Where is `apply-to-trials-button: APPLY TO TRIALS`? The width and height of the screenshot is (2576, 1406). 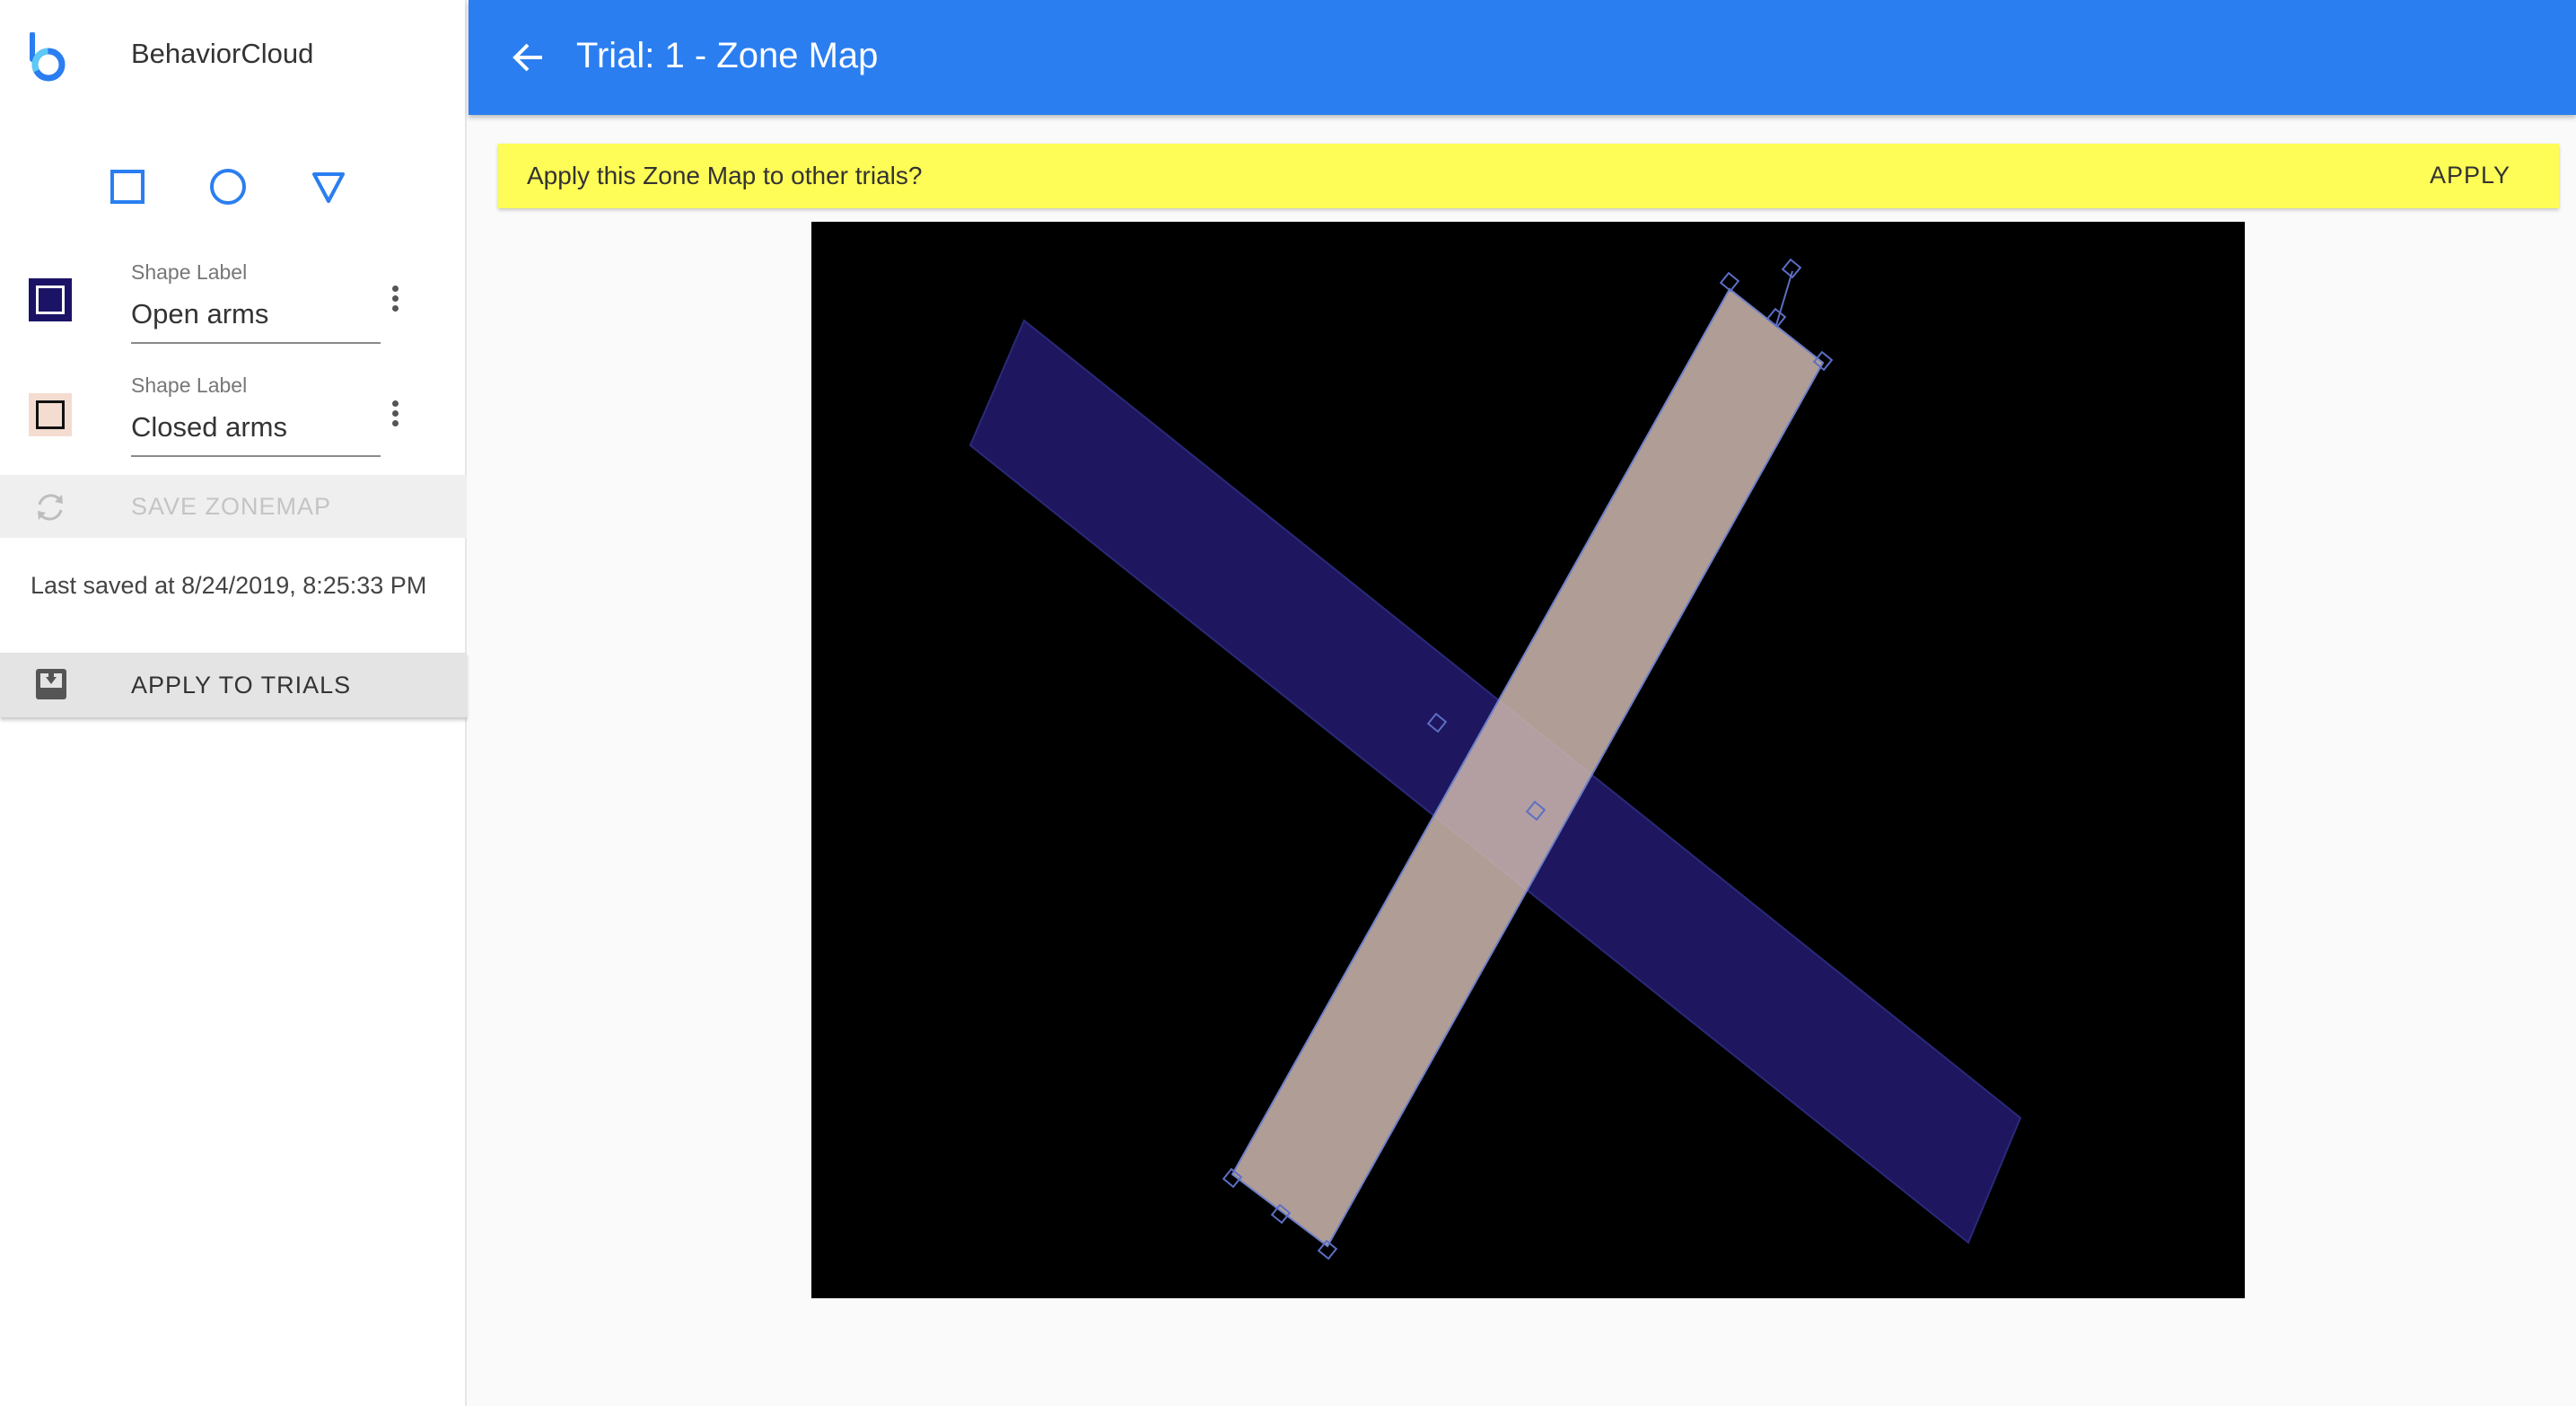 apply-to-trials-button: APPLY TO TRIALS is located at coordinates (233, 685).